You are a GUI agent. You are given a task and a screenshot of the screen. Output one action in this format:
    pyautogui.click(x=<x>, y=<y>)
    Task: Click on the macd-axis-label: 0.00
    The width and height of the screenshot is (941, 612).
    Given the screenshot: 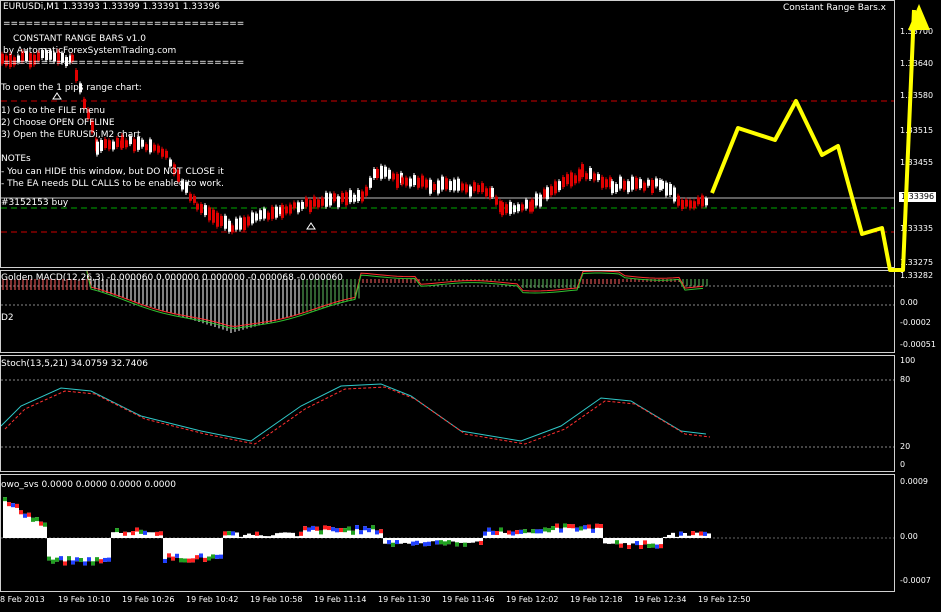 What is the action you would take?
    pyautogui.click(x=909, y=302)
    